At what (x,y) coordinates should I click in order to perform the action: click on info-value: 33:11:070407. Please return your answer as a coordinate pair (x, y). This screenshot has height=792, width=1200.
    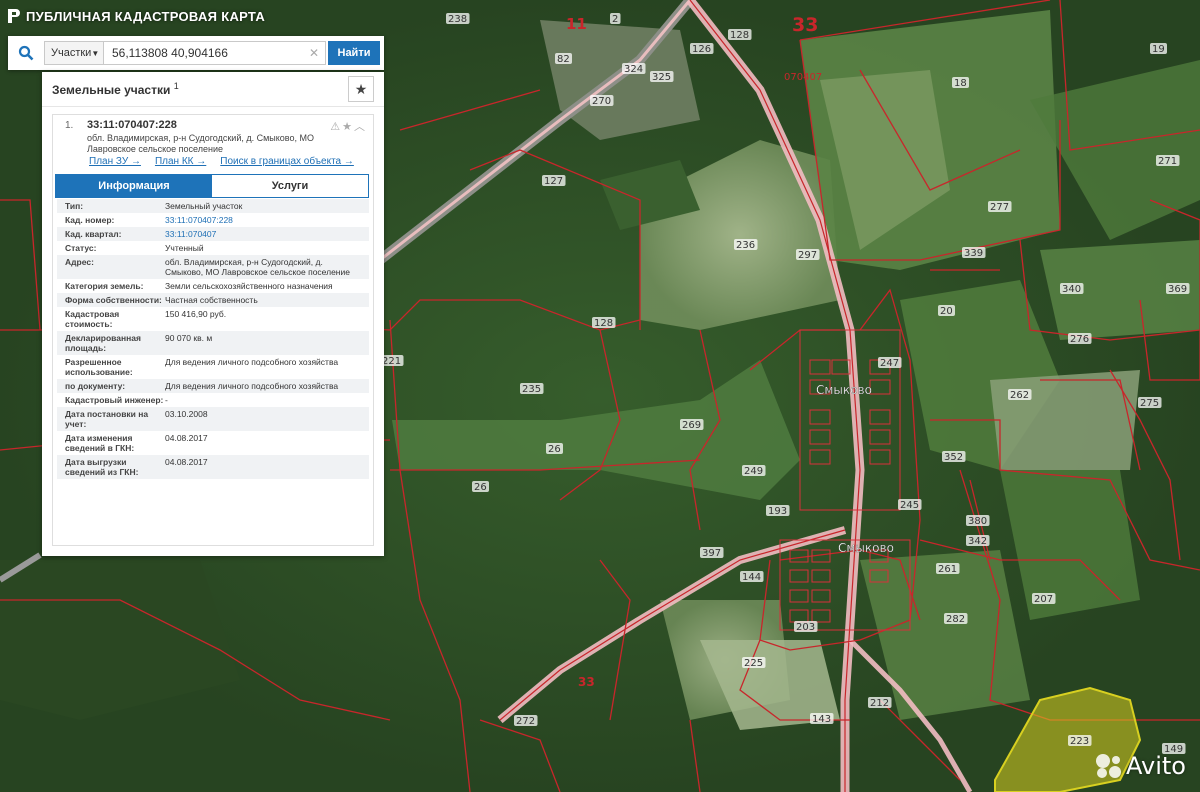
    Looking at the image, I should click on (267, 234).